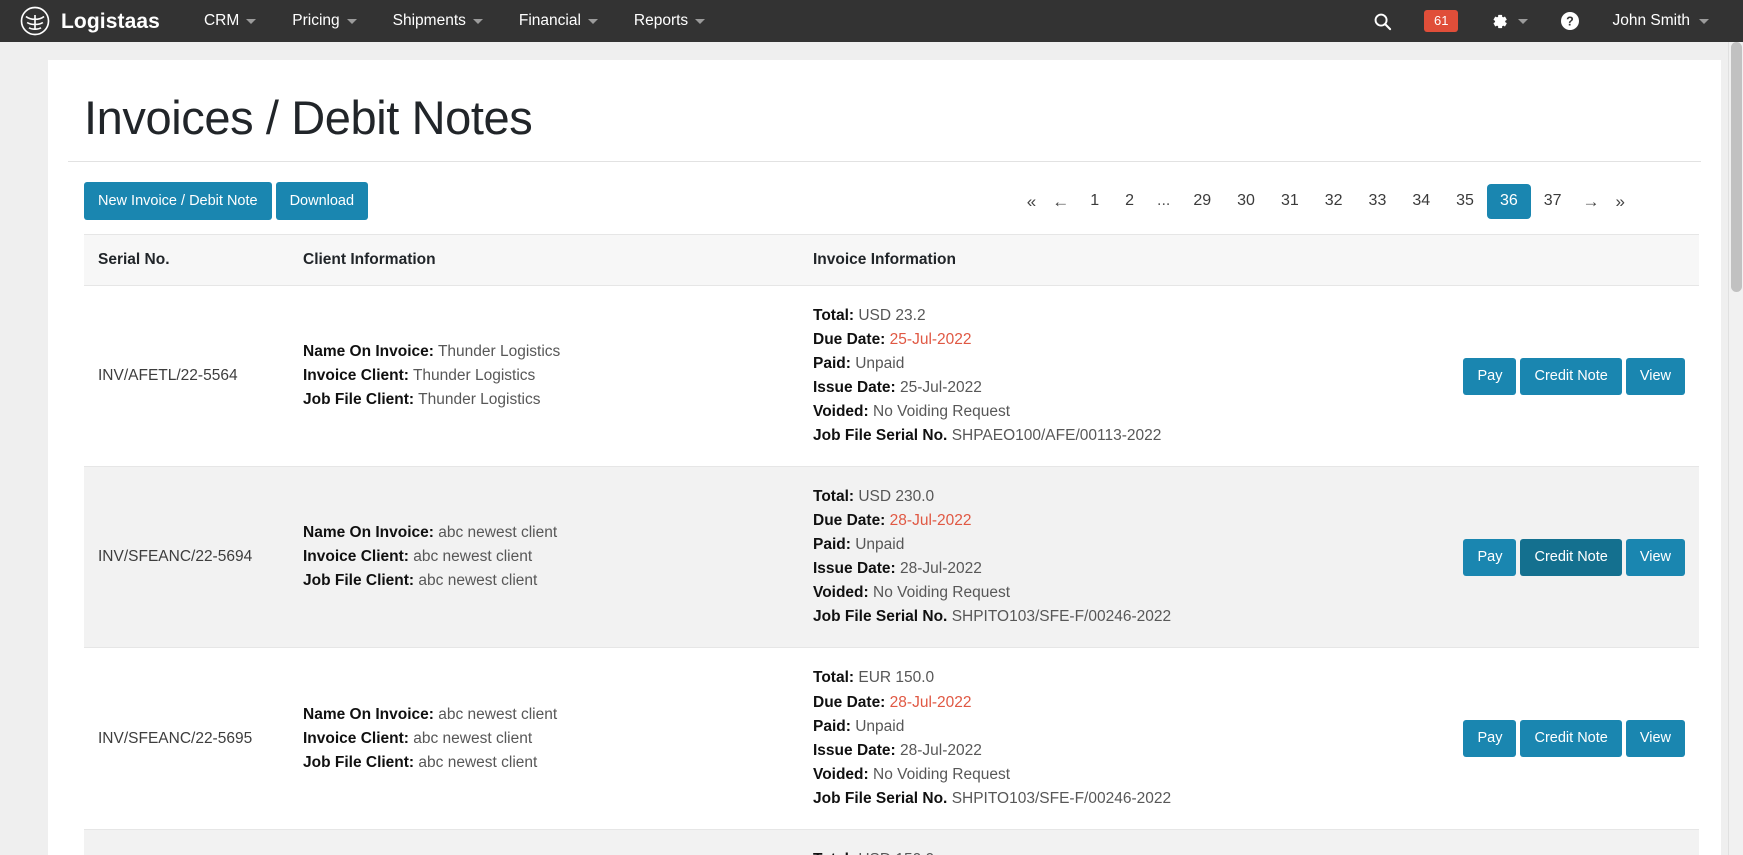 This screenshot has width=1743, height=855. Describe the element at coordinates (175, 738) in the screenshot. I see `cell-serial-no: INV/SFEANC/22-5695` at that location.